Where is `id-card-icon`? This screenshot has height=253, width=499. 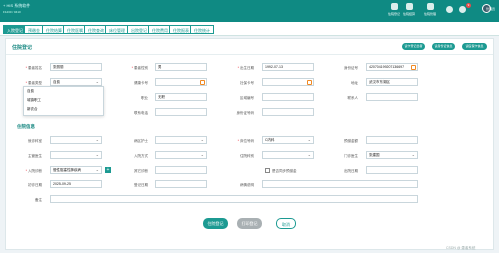 id-card-icon is located at coordinates (413, 67).